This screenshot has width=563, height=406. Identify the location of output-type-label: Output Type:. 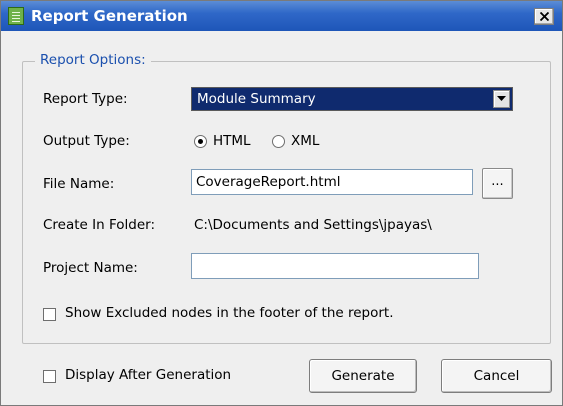
(86, 141).